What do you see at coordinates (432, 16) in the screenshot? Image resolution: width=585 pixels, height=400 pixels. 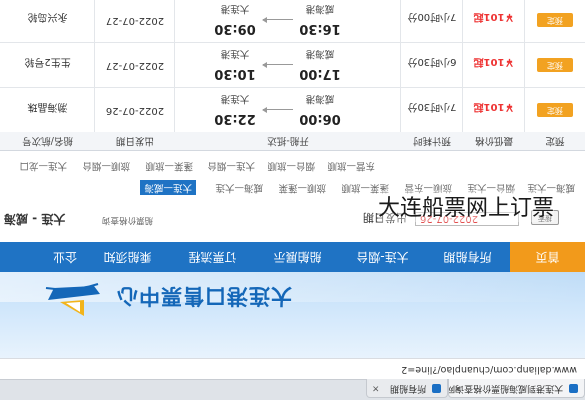 I see `duration-value: 7小时00分` at bounding box center [432, 16].